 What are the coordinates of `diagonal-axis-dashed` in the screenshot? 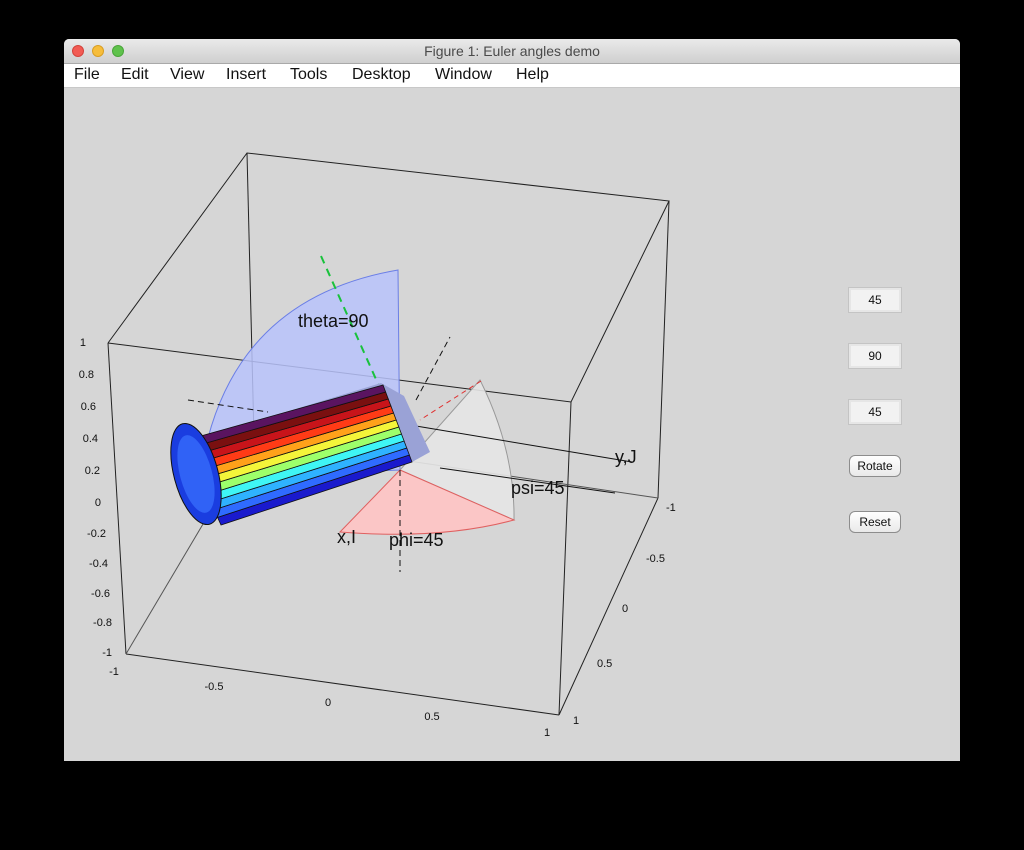 It's located at (433, 368).